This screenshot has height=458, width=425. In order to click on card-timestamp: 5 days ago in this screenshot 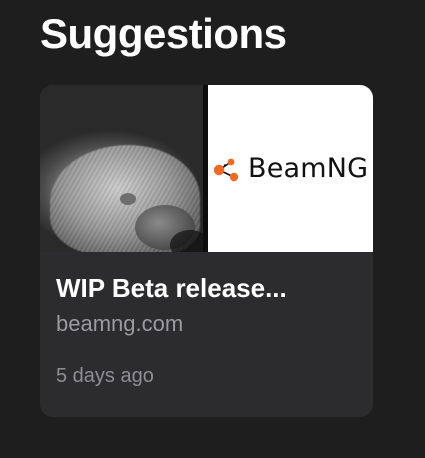, I will do `click(105, 376)`.